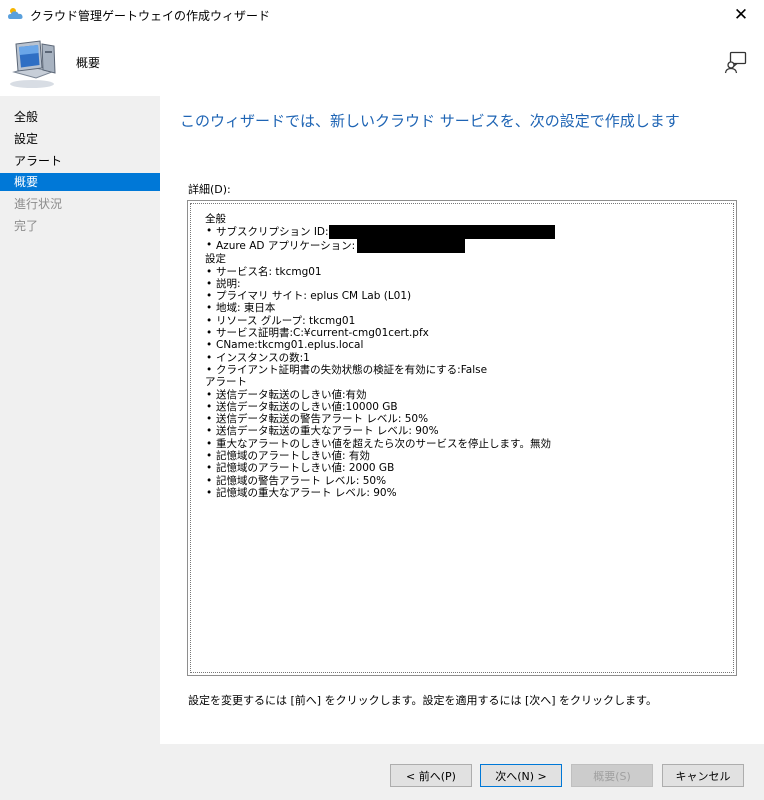 This screenshot has width=764, height=800. I want to click on cloud-app-icon, so click(15, 13).